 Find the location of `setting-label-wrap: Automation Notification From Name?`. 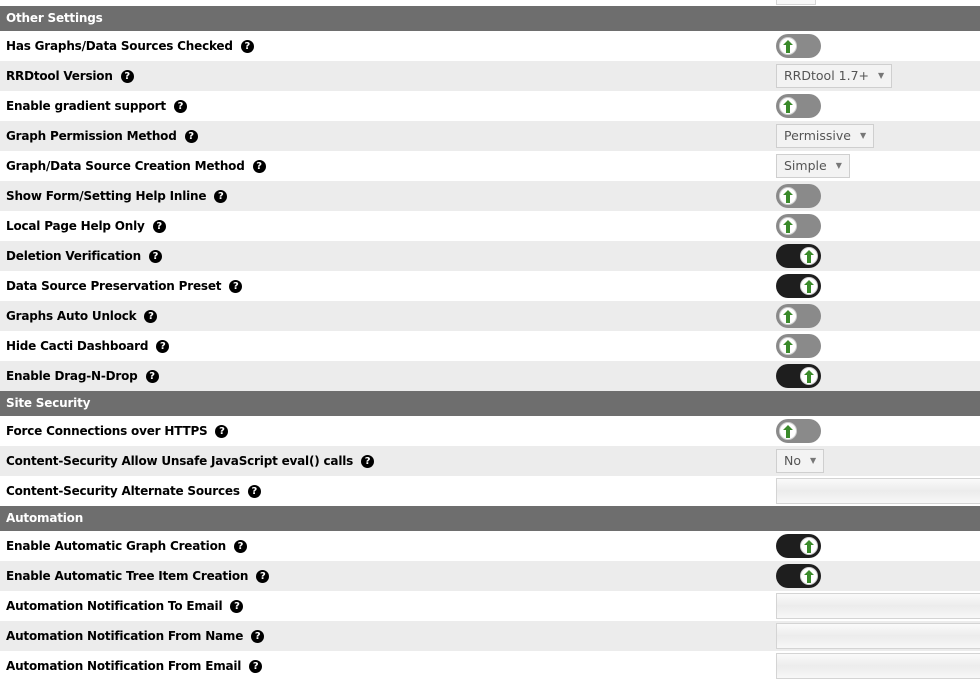

setting-label-wrap: Automation Notification From Name? is located at coordinates (135, 636).